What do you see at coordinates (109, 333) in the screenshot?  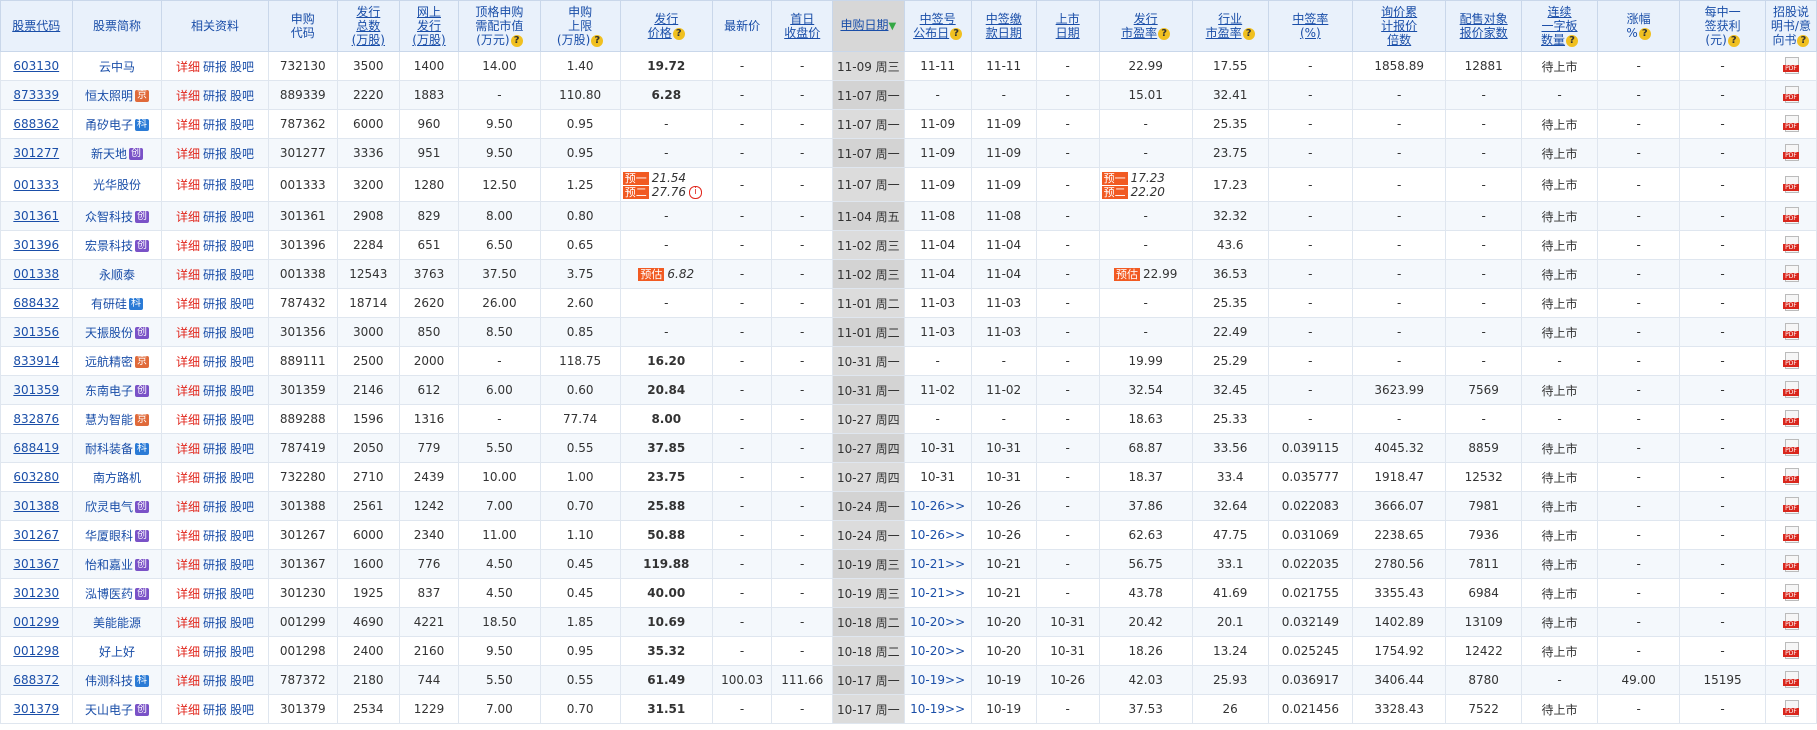 I see `stock-name-link: 天振股份` at bounding box center [109, 333].